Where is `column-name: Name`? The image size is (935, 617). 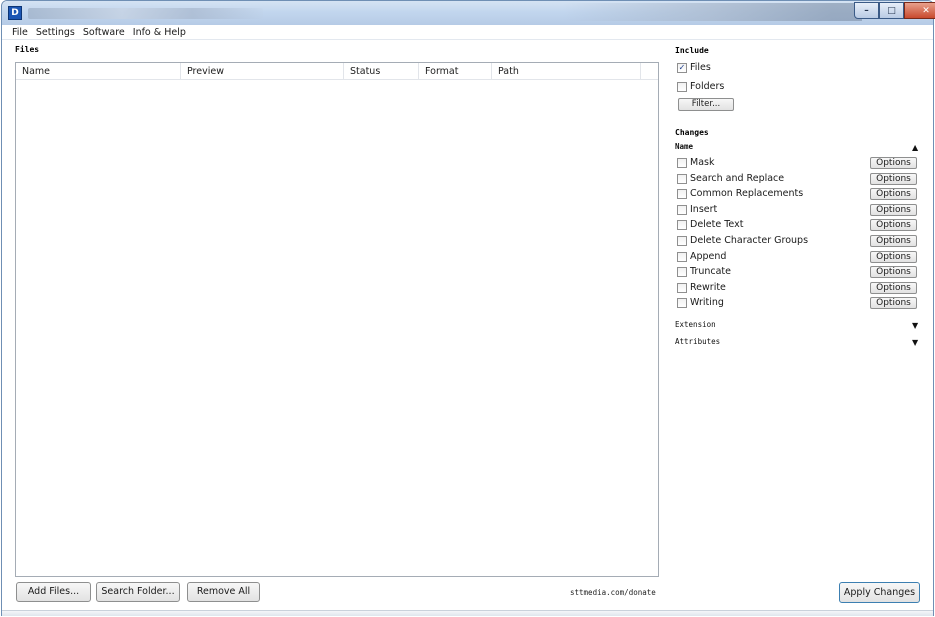
column-name: Name is located at coordinates (98, 71).